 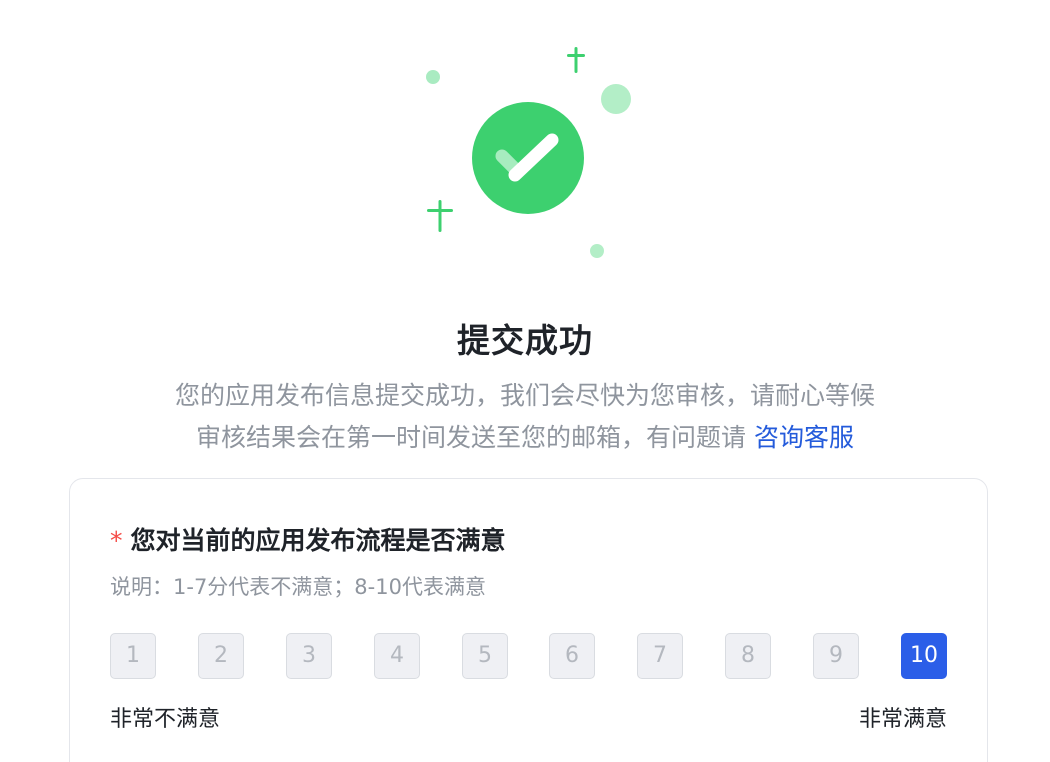 What do you see at coordinates (221, 656) in the screenshot?
I see `score-option-2: 2` at bounding box center [221, 656].